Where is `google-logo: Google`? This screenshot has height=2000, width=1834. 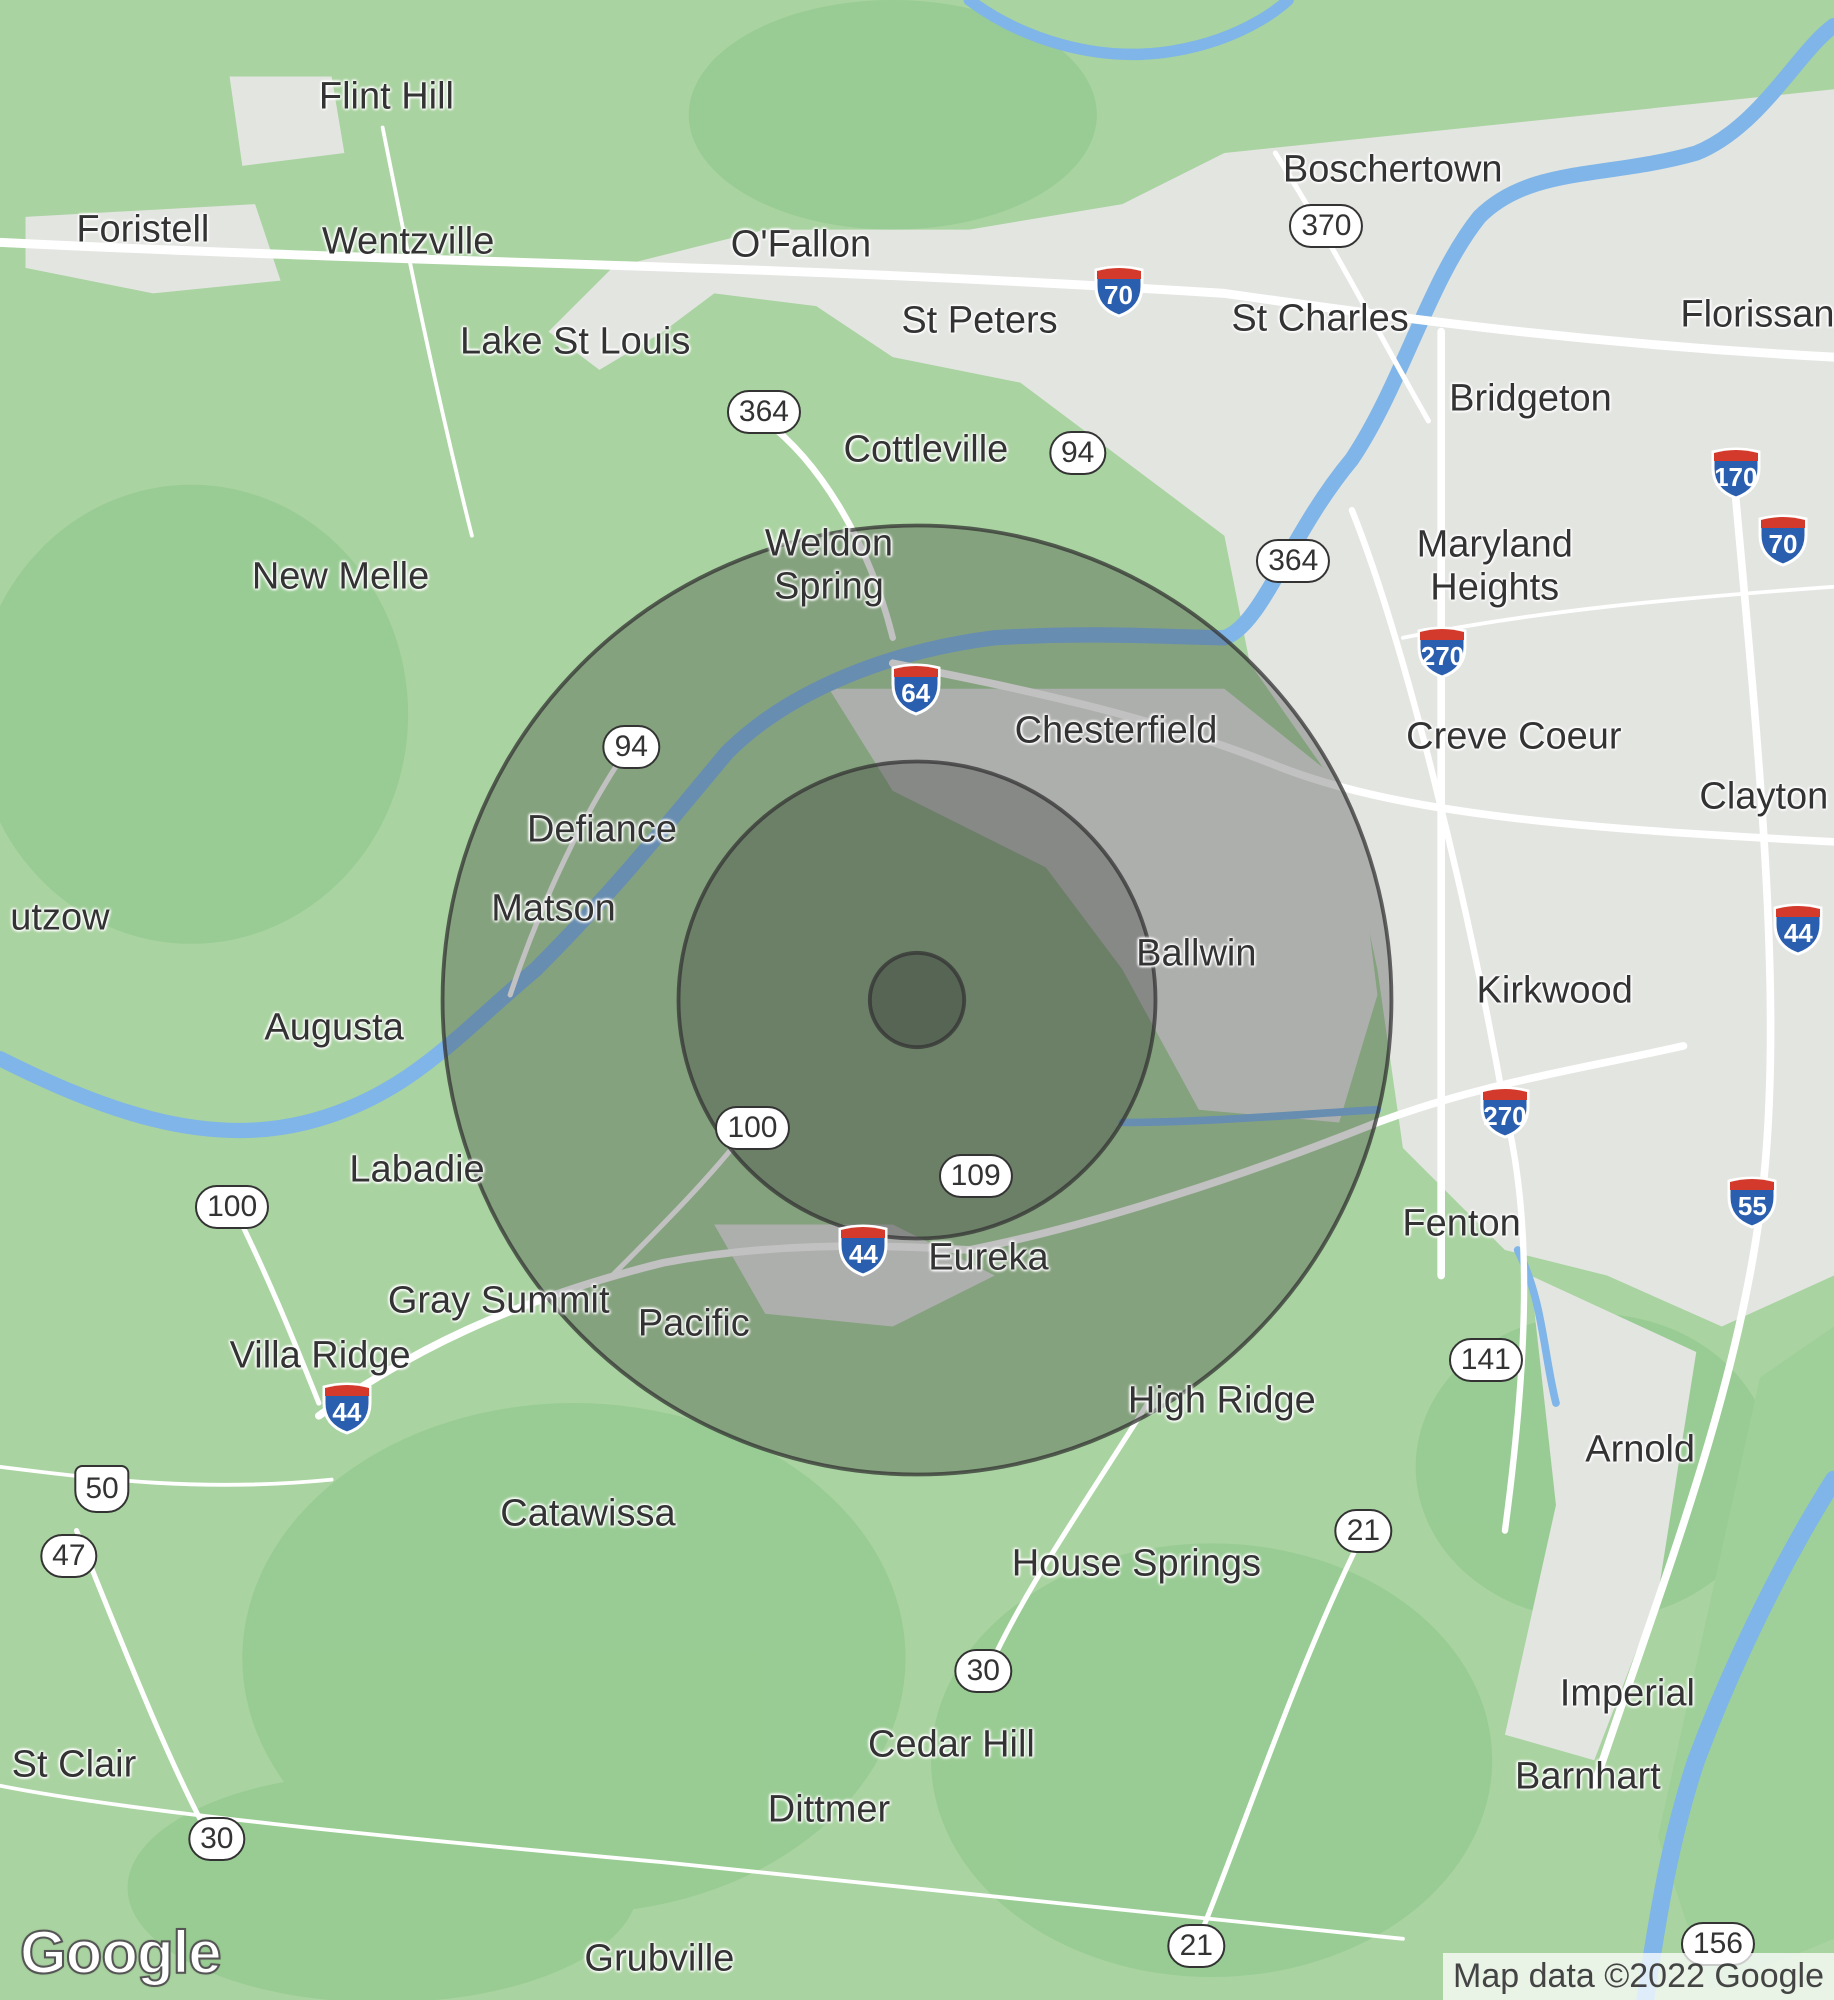
google-logo: Google is located at coordinates (121, 1952).